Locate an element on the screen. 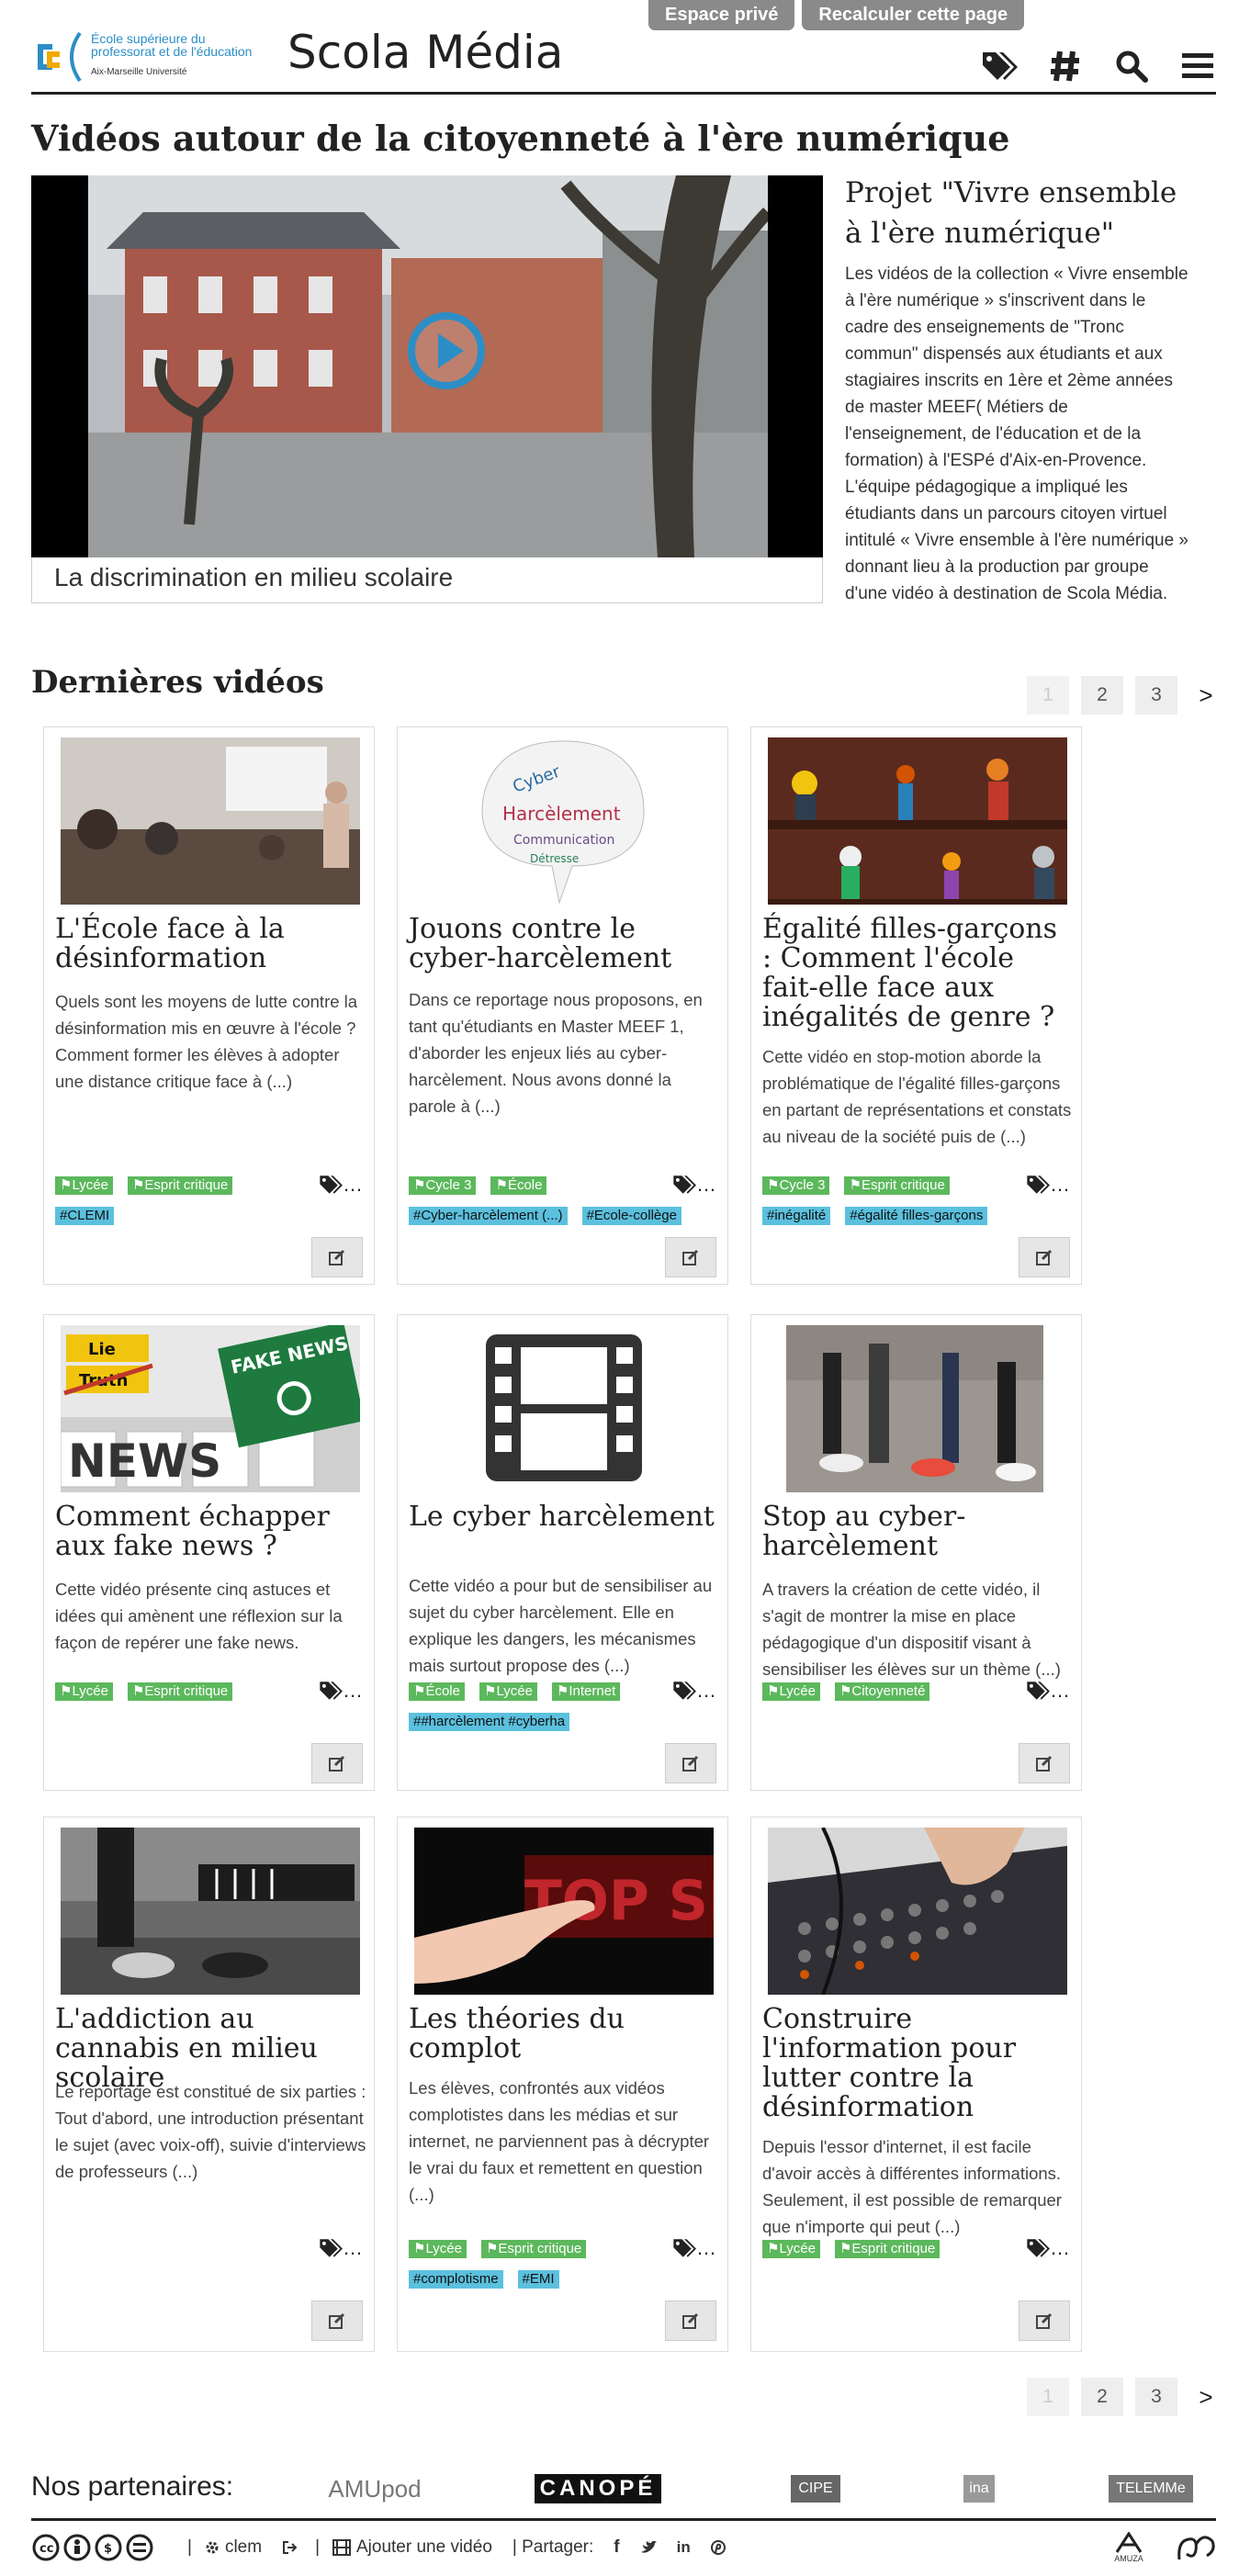 This screenshot has width=1239, height=2576. toys-shelf-photo is located at coordinates (917, 821).